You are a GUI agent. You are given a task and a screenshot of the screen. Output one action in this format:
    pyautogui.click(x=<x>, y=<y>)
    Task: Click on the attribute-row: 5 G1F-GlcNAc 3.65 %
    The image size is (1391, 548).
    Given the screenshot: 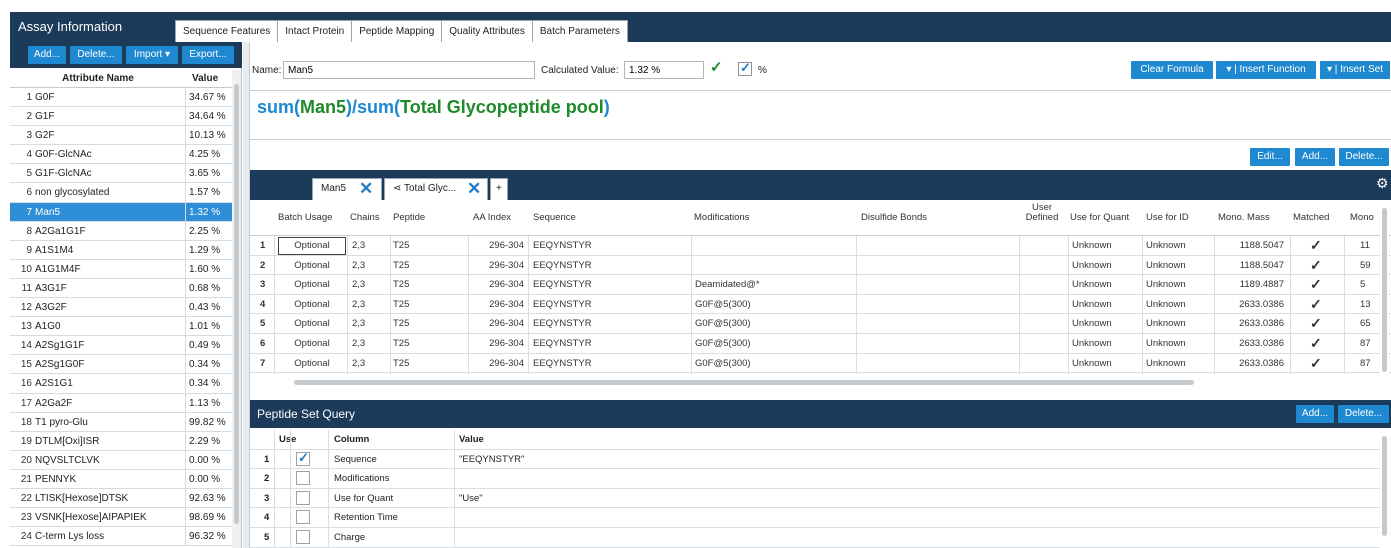 What is the action you would take?
    pyautogui.click(x=121, y=174)
    